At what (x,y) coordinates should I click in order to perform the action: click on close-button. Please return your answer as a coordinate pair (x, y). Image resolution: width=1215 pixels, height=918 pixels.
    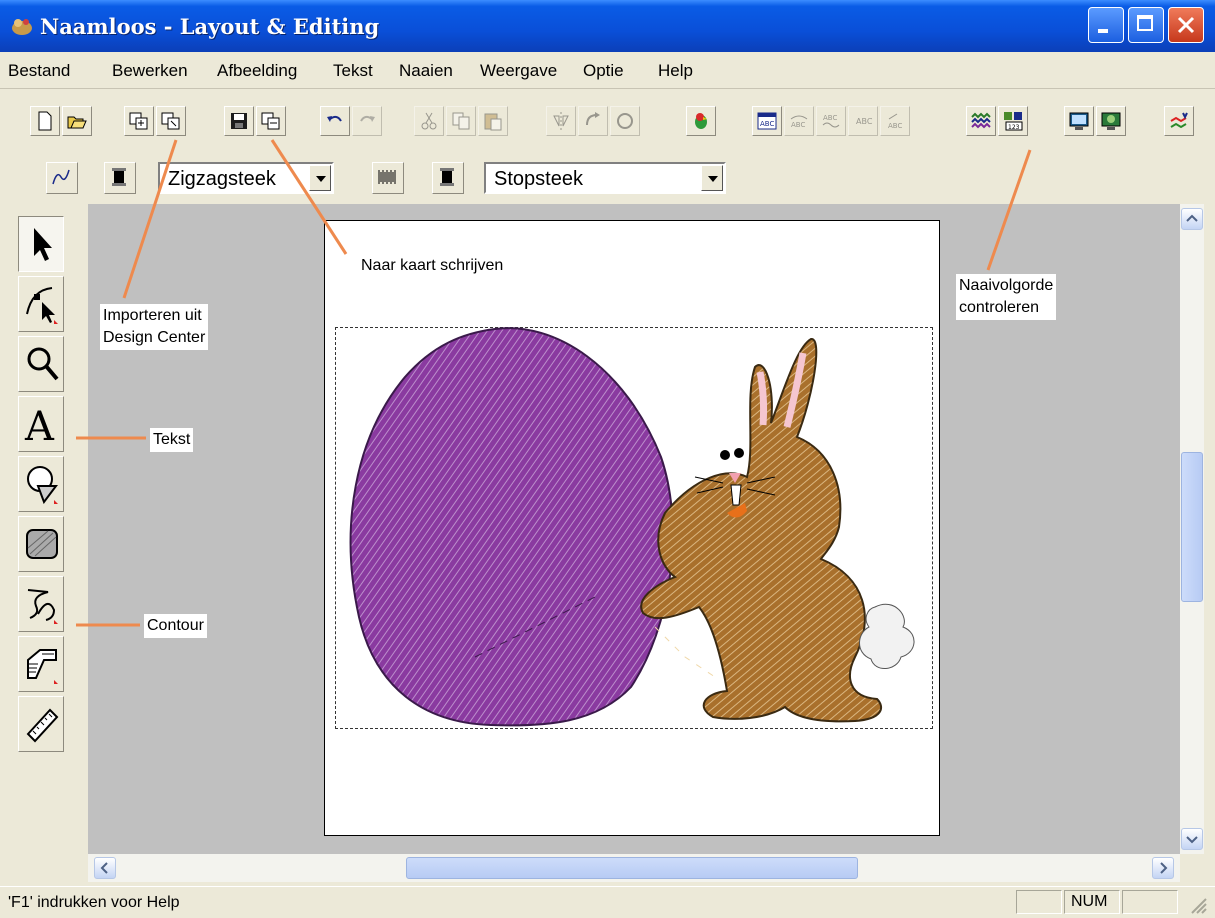
    Looking at the image, I should click on (1186, 25).